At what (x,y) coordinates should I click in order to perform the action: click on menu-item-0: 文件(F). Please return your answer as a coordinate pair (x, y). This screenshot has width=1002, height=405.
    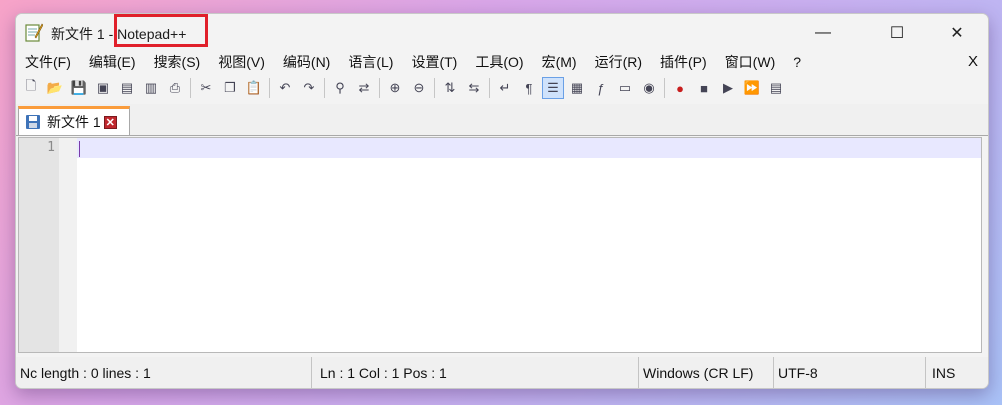
    Looking at the image, I should click on (48, 62).